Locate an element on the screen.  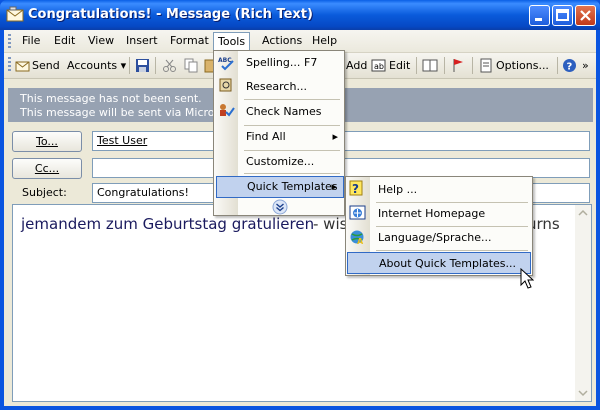
submenu-internet-homepage: Internet Homepage is located at coordinates (450, 214).